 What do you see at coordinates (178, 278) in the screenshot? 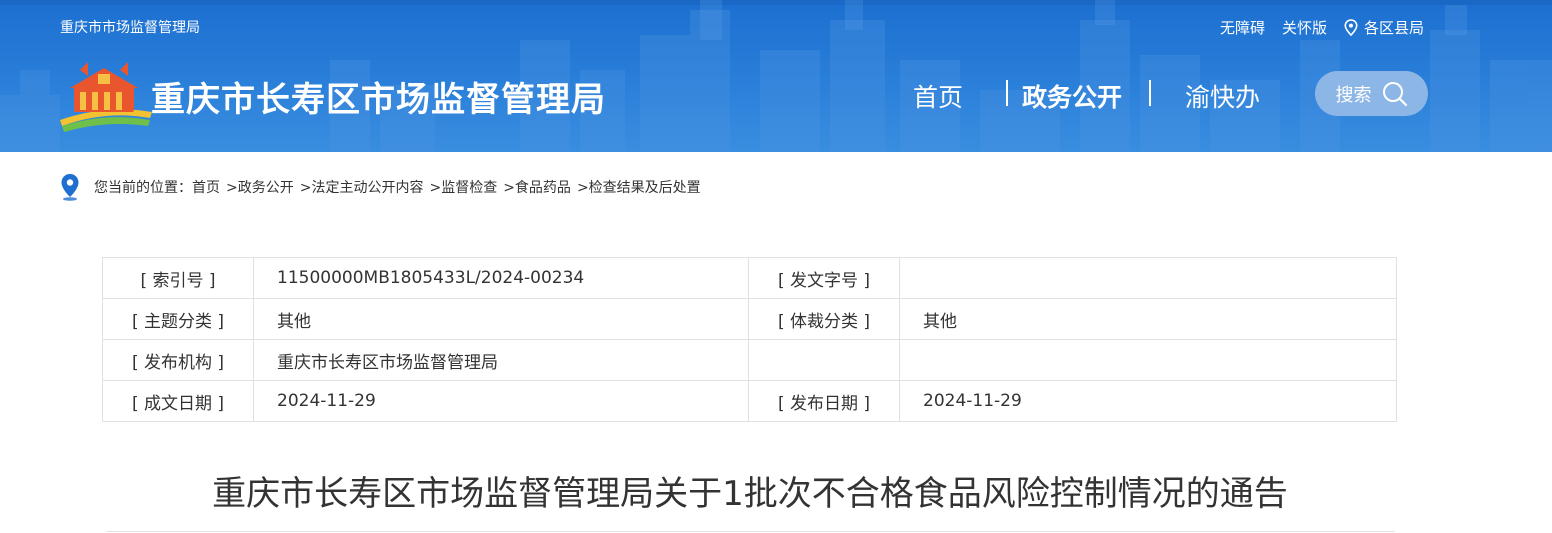
I see `meta-label: [ 索引号 ]` at bounding box center [178, 278].